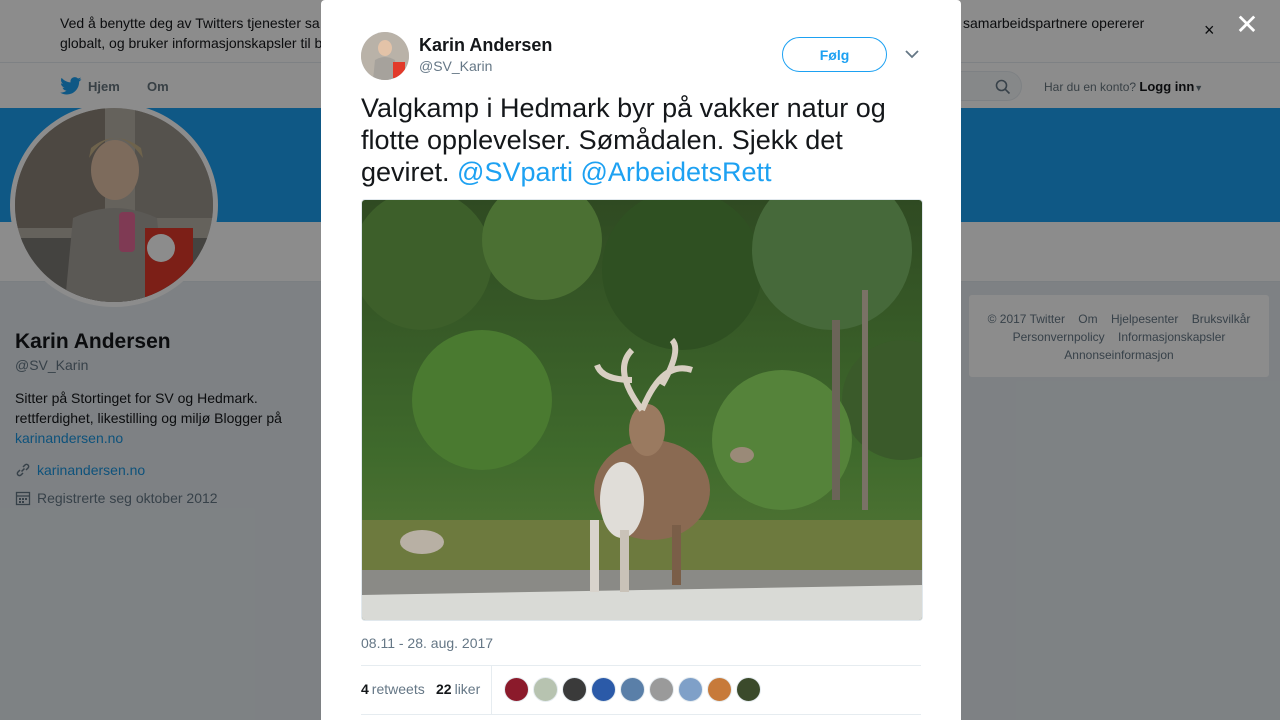  Describe the element at coordinates (365, 689) in the screenshot. I see `retweets-count: 4` at that location.